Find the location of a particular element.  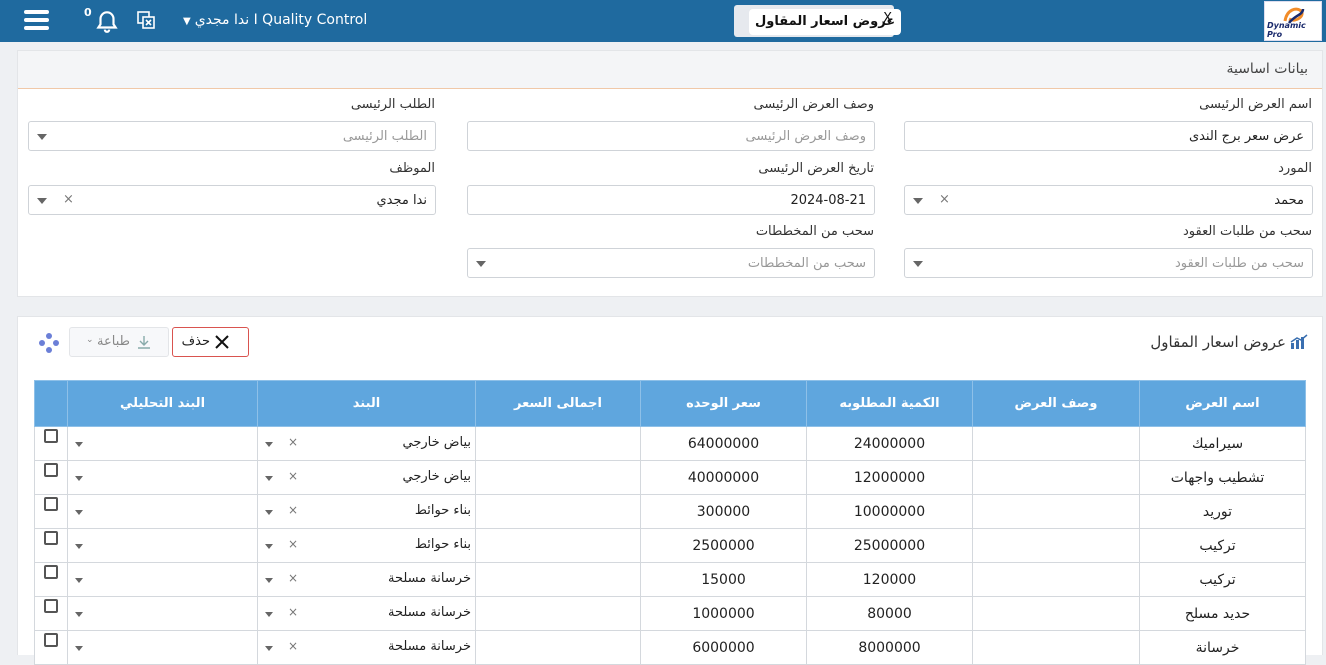

table-row: × بناء حوائط 300000 10000000 توريد is located at coordinates (670, 511).